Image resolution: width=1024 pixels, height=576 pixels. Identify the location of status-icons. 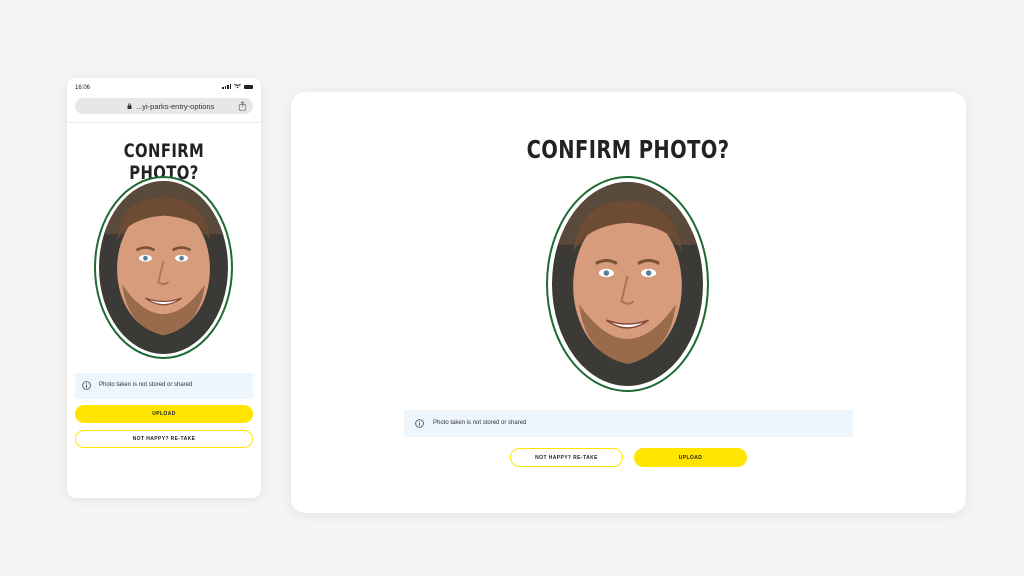
(237, 86).